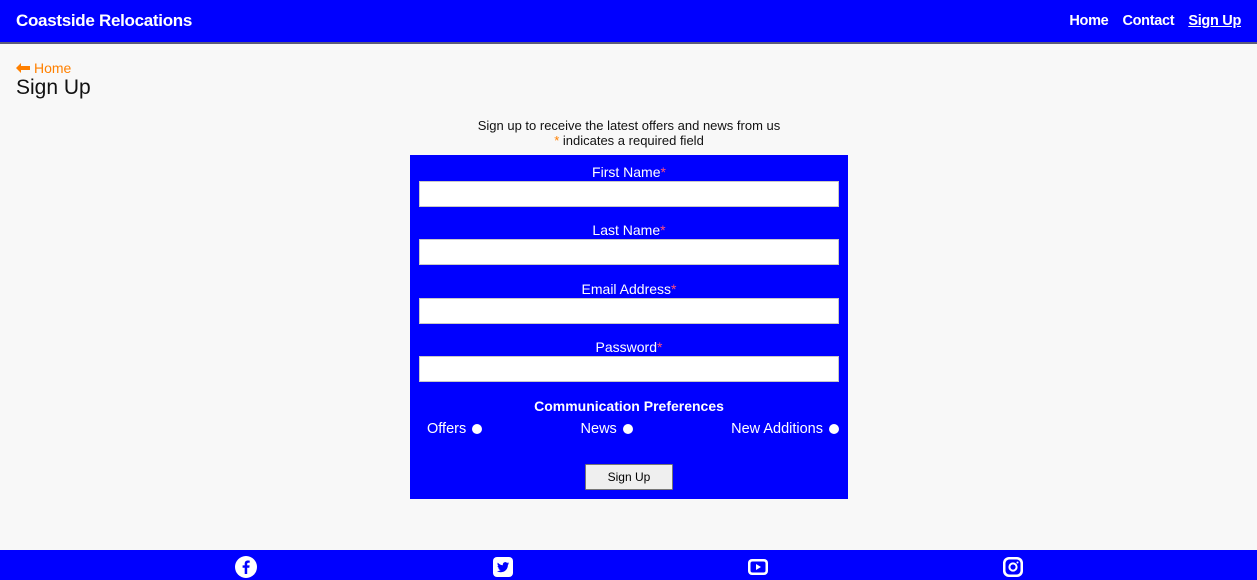  What do you see at coordinates (628, 565) in the screenshot?
I see `site-footer` at bounding box center [628, 565].